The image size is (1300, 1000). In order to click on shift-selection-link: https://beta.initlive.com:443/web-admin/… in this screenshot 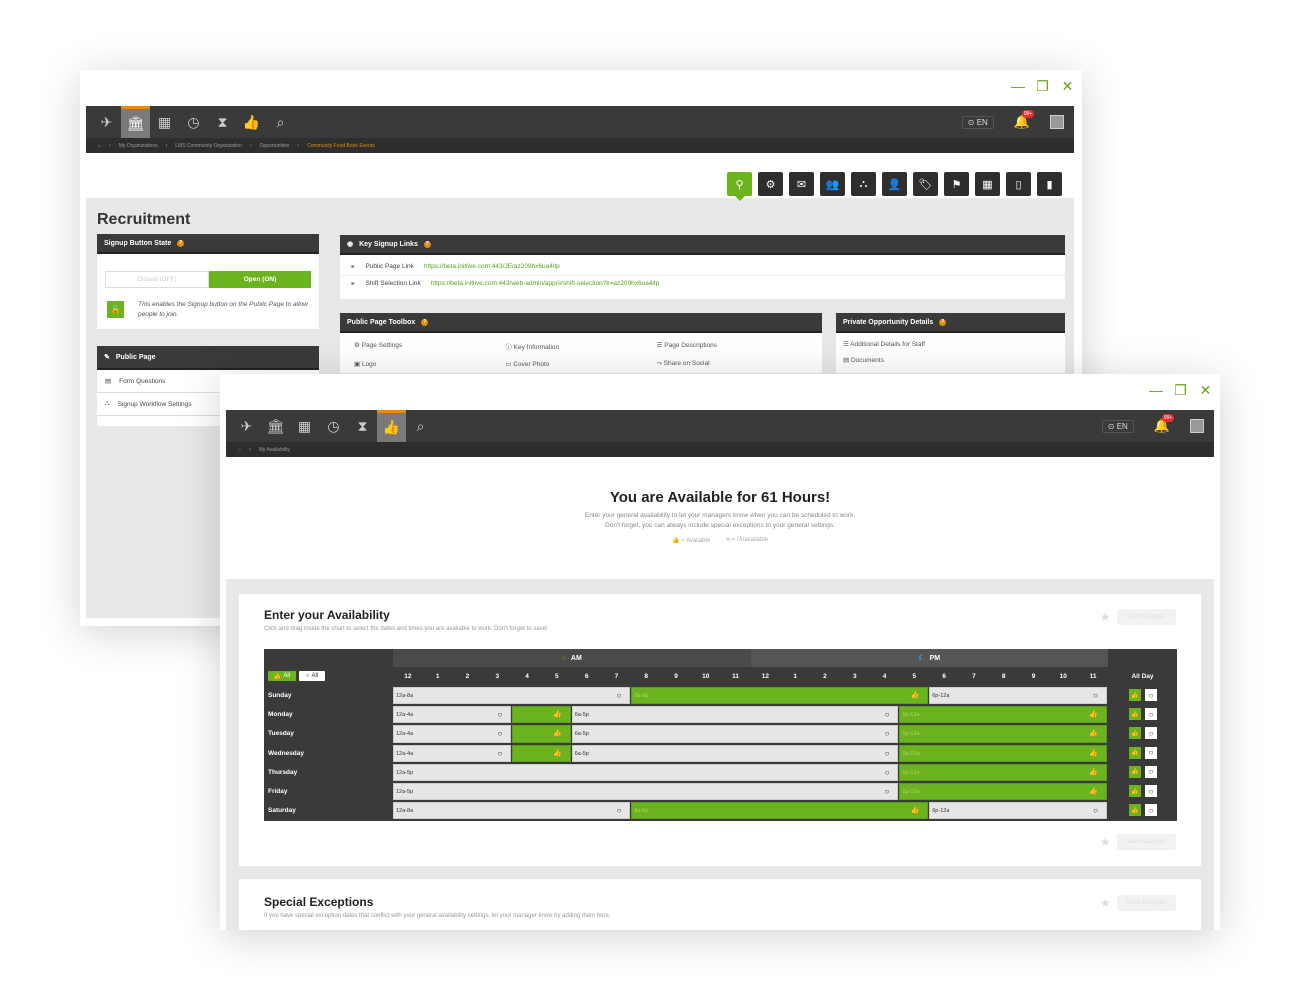, I will do `click(545, 284)`.